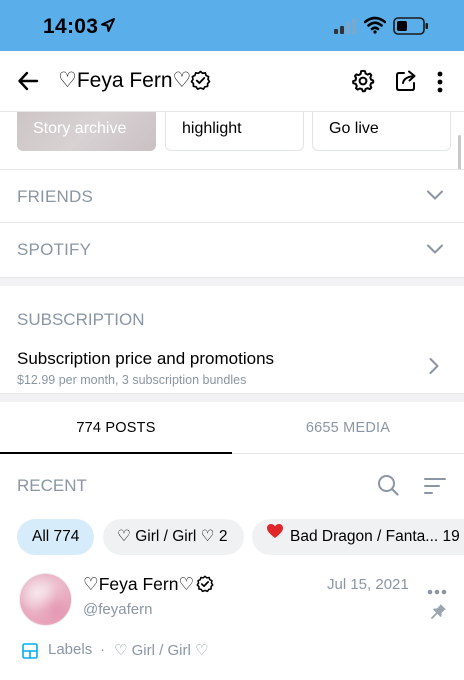 The width and height of the screenshot is (464, 680). I want to click on pin-icon, so click(439, 613).